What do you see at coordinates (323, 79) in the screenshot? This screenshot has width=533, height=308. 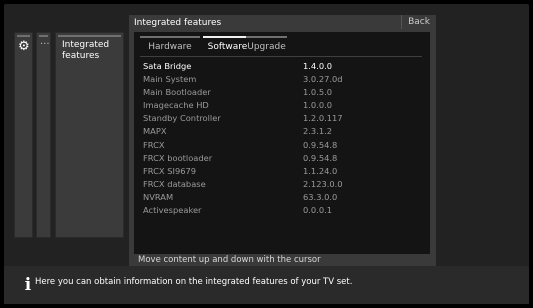 I see `feature-version: 3.0.27.0d` at bounding box center [323, 79].